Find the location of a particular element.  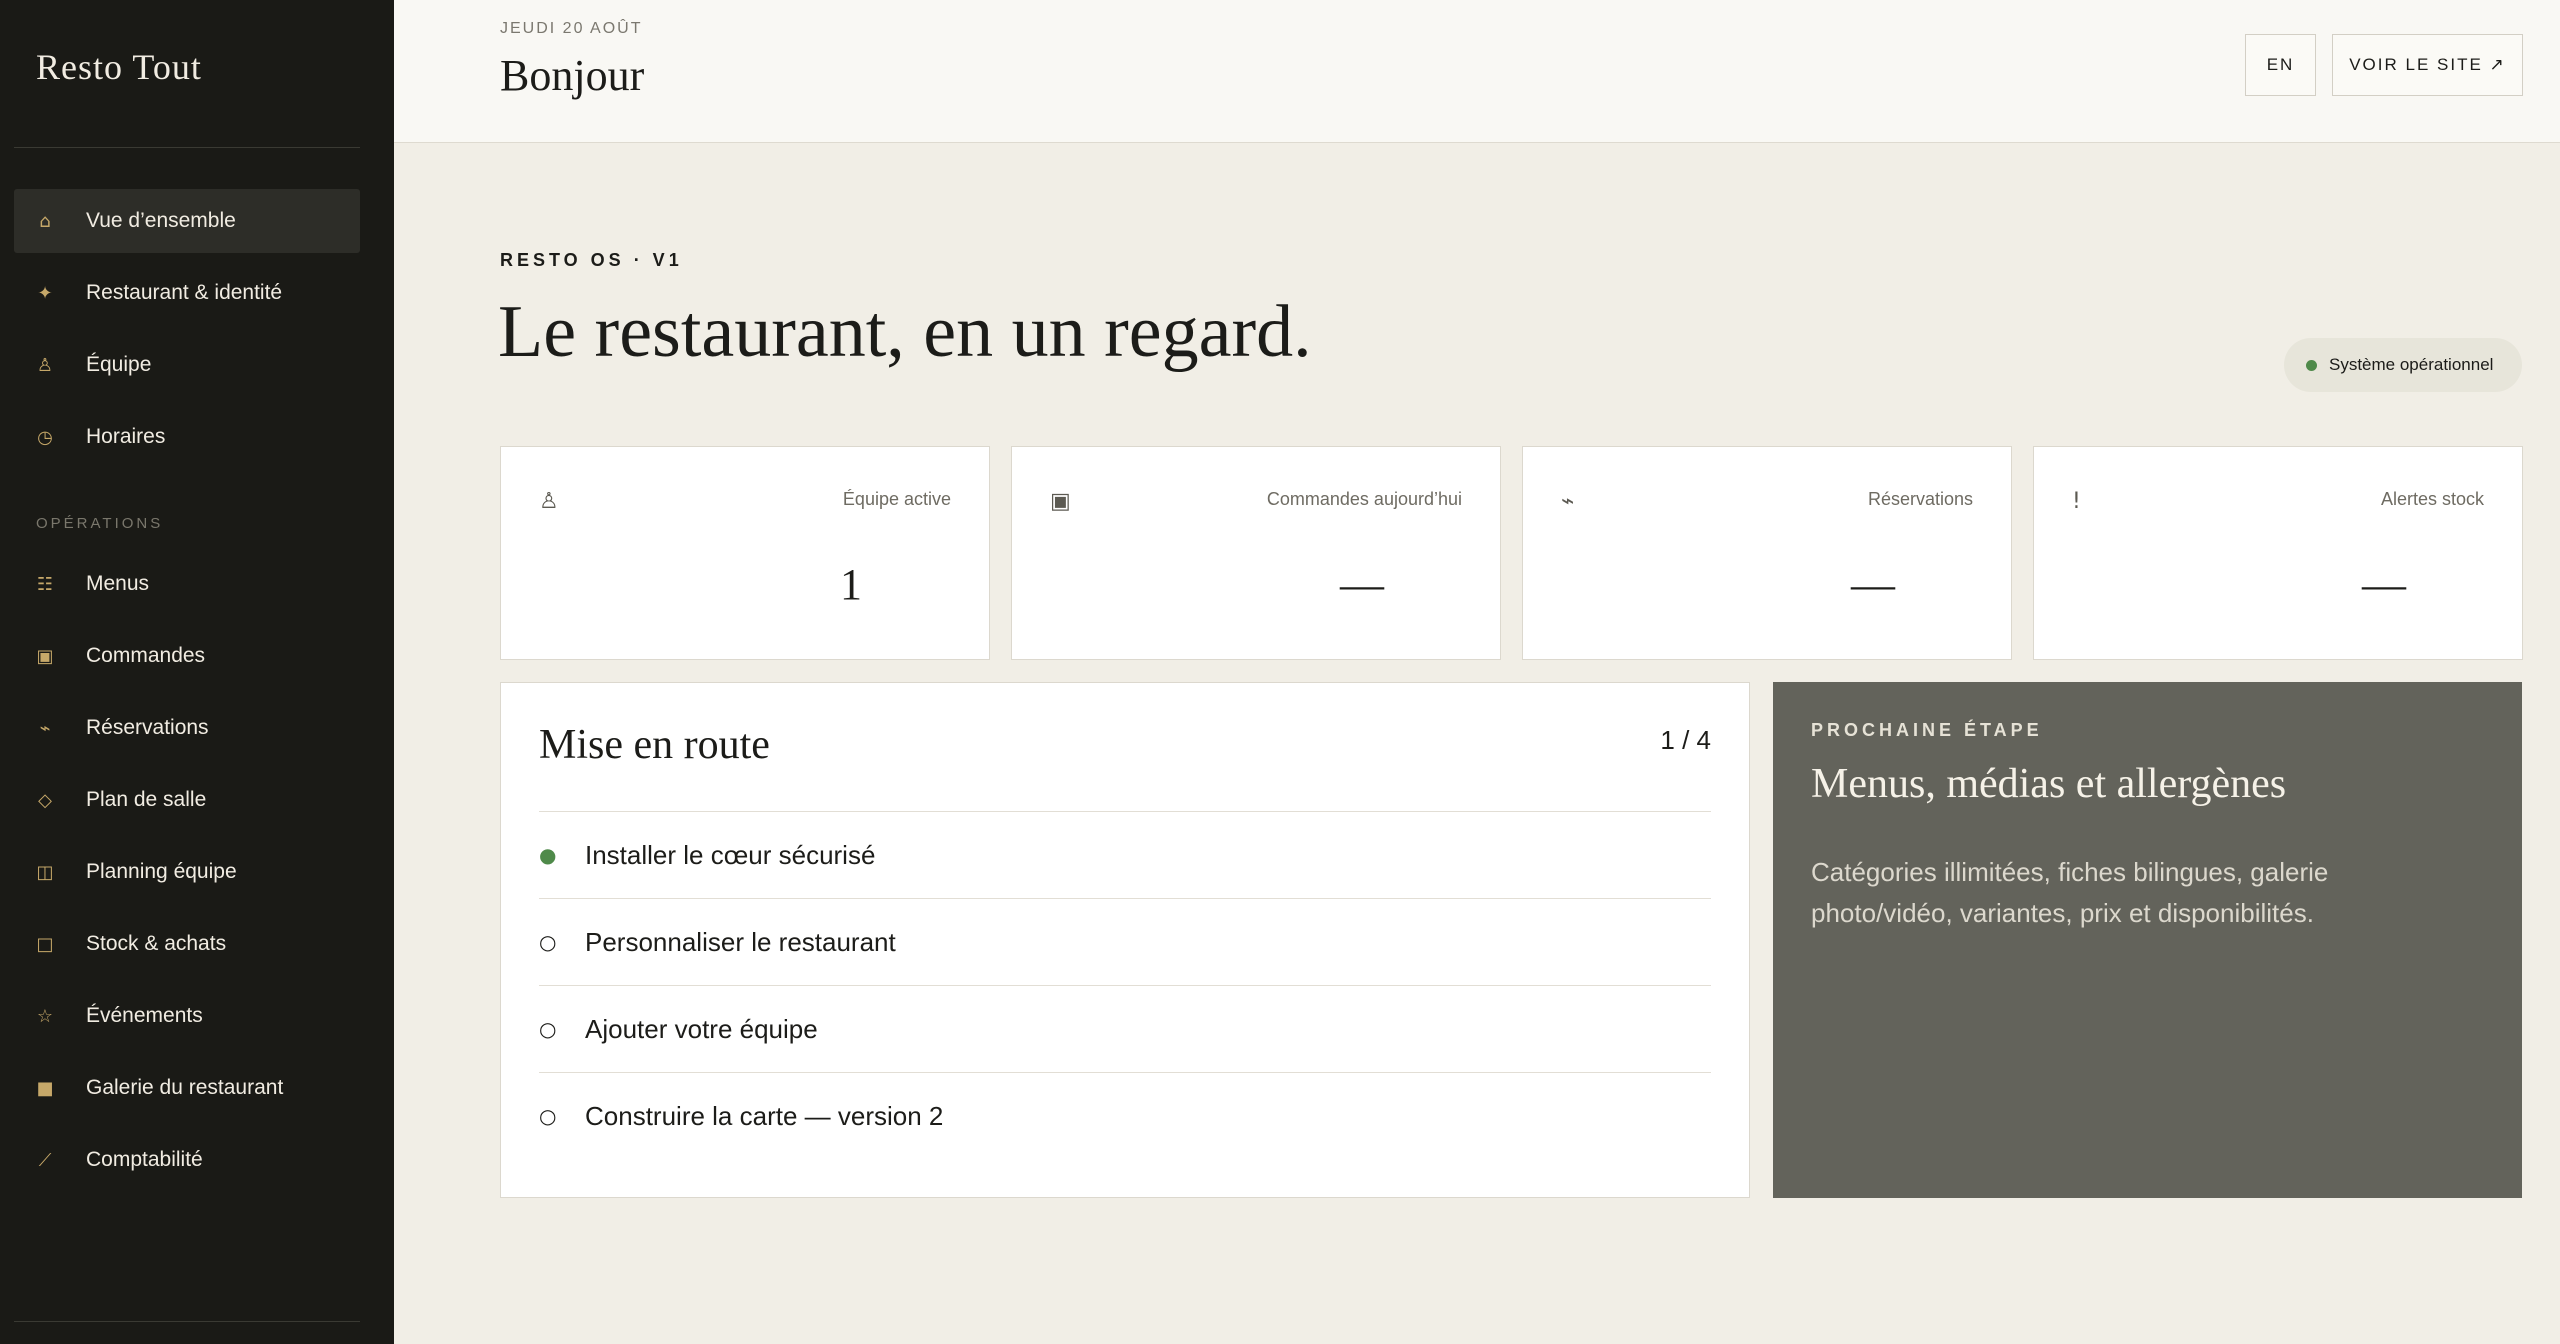

image-icon: ■ is located at coordinates (45, 1088).